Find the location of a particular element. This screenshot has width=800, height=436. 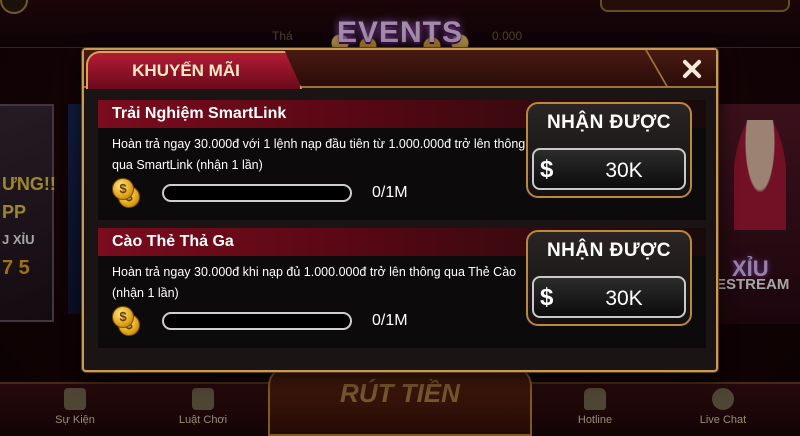

modal-header: KHUYẾN MÃI is located at coordinates (400, 69).